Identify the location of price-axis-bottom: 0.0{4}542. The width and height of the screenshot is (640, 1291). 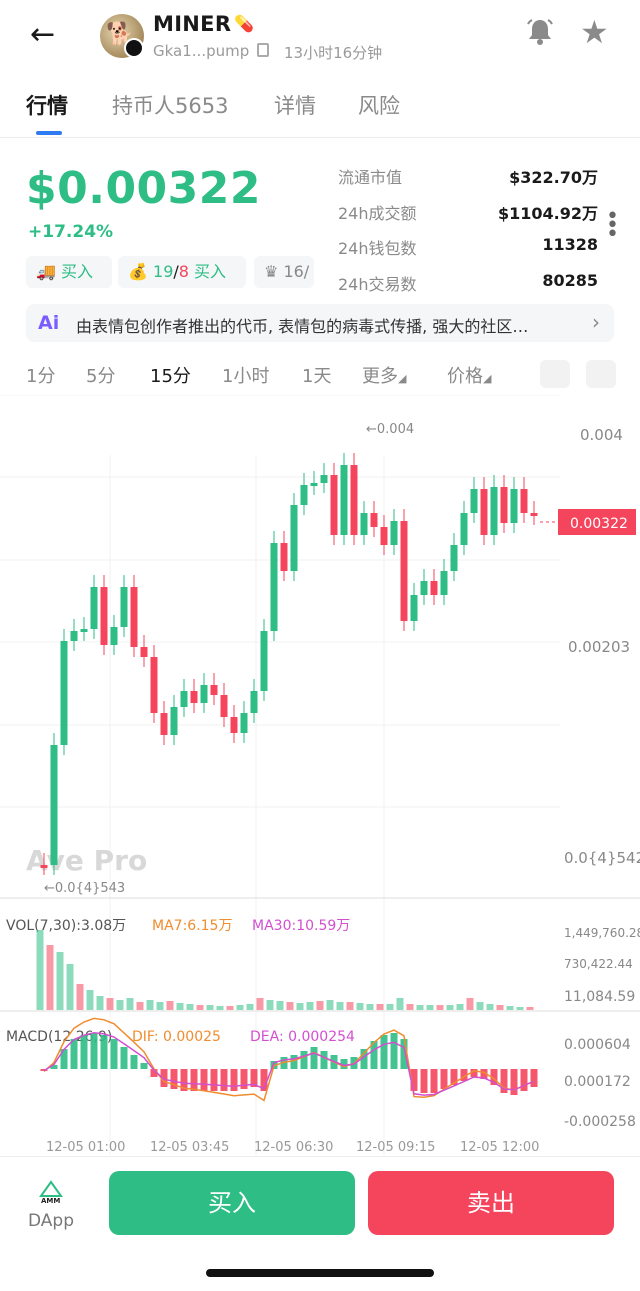
(602, 858).